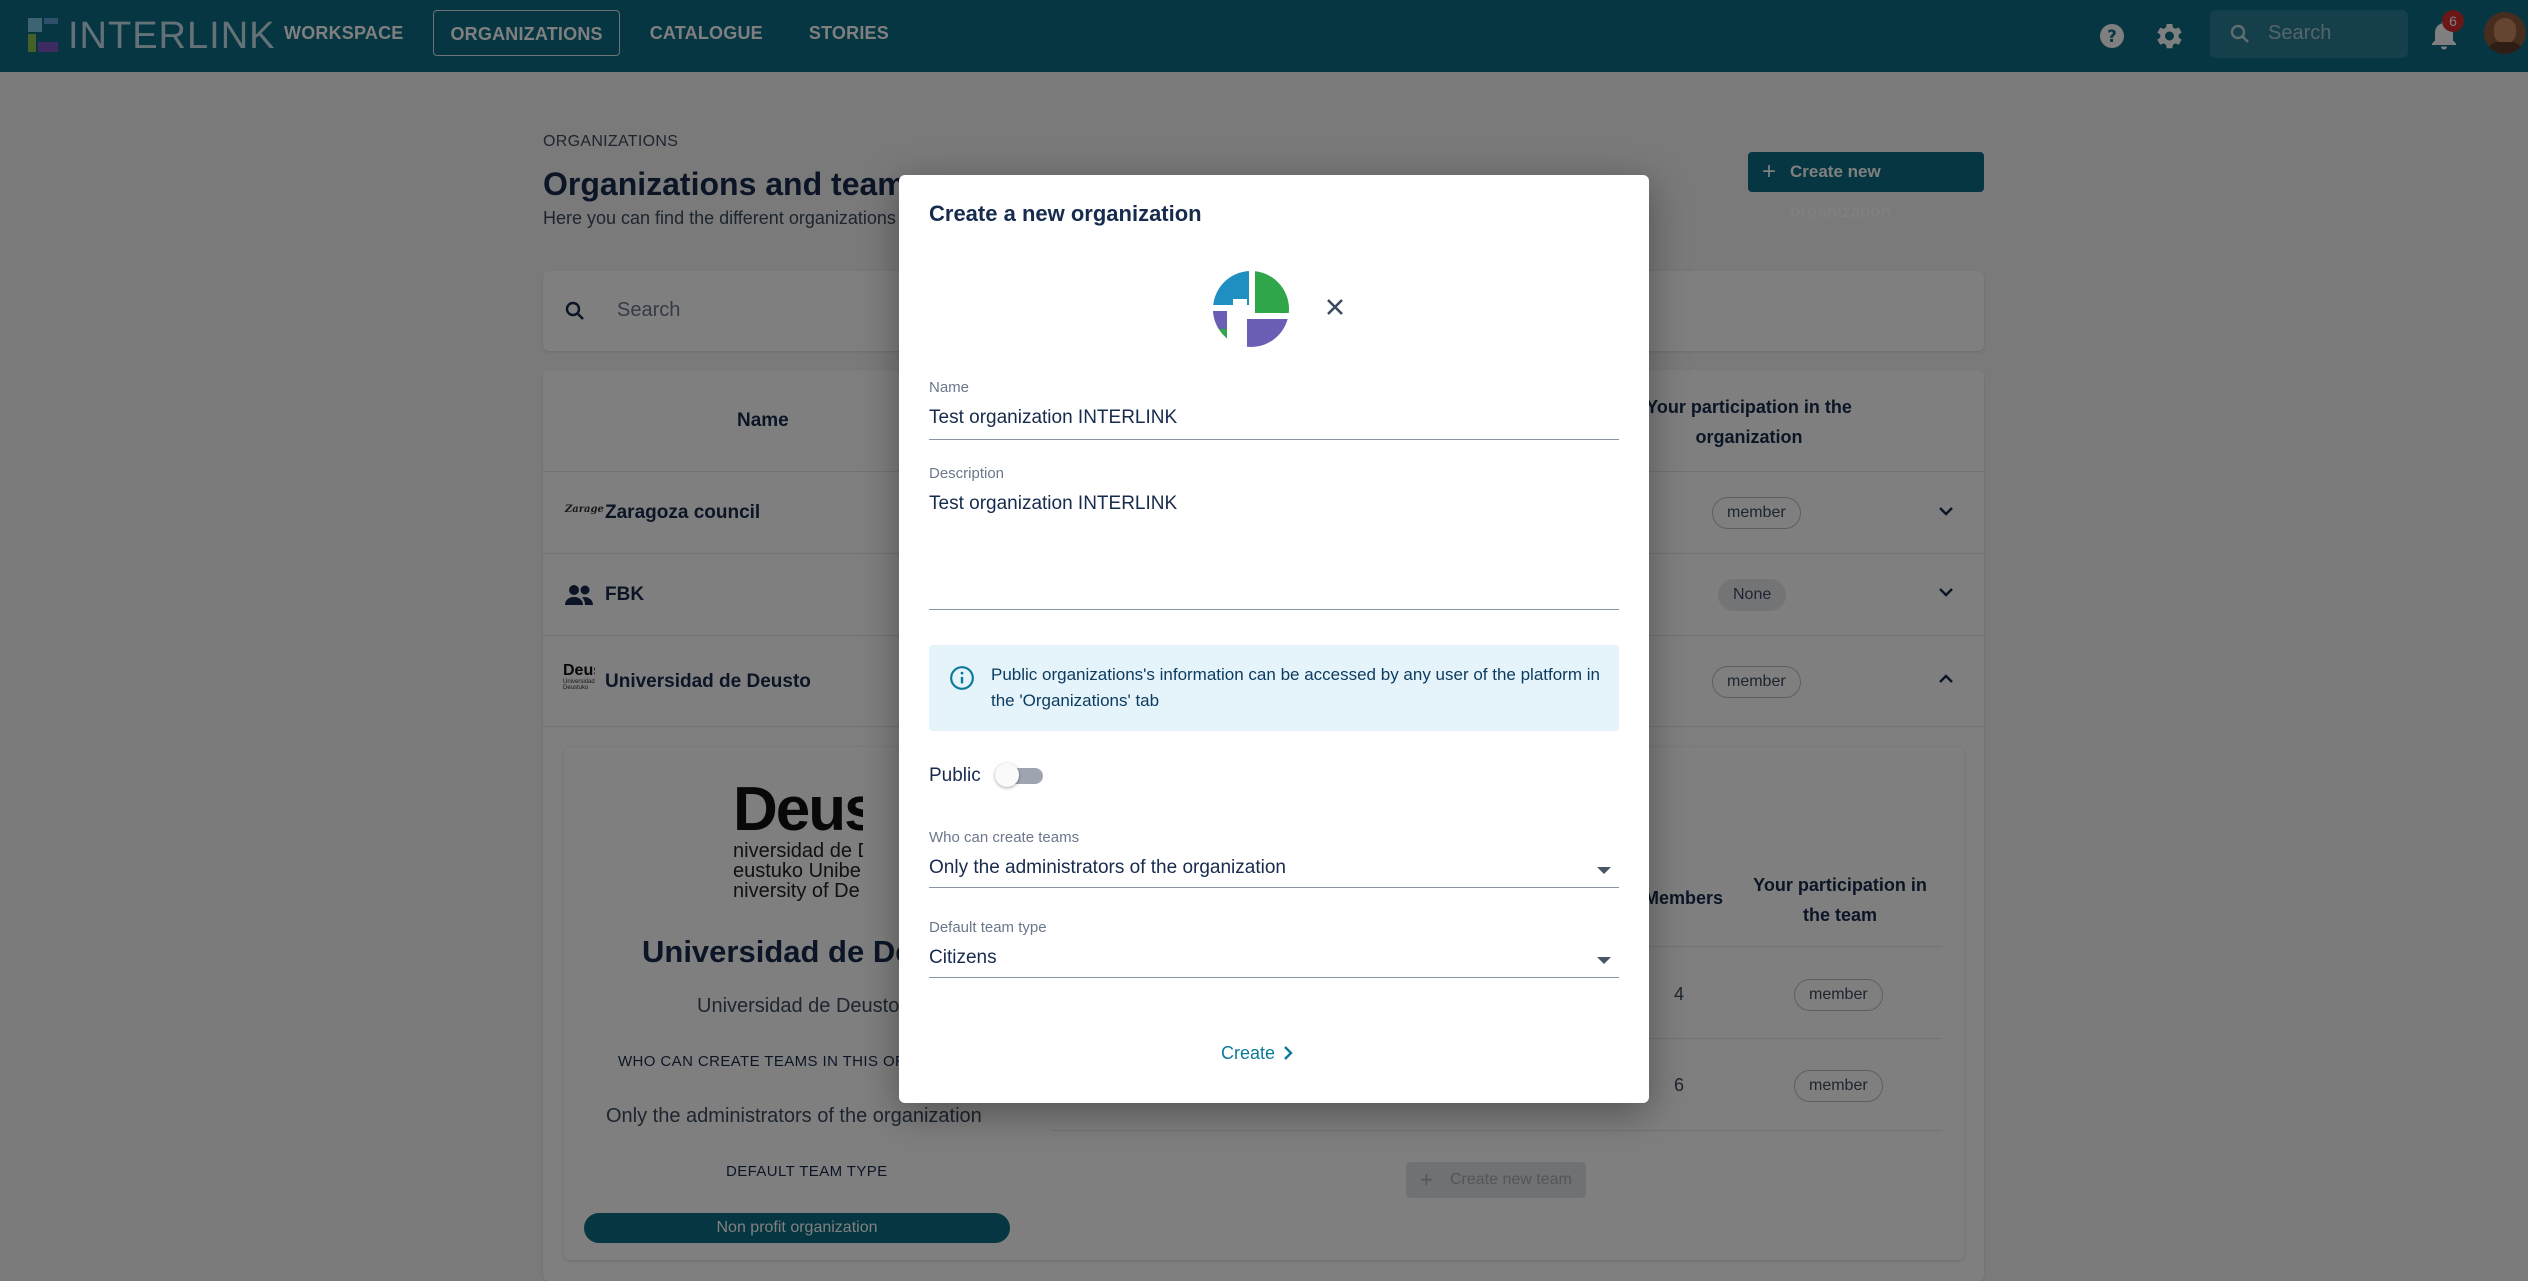 This screenshot has height=1281, width=2528. Describe the element at coordinates (1251, 309) in the screenshot. I see `organization-logo` at that location.